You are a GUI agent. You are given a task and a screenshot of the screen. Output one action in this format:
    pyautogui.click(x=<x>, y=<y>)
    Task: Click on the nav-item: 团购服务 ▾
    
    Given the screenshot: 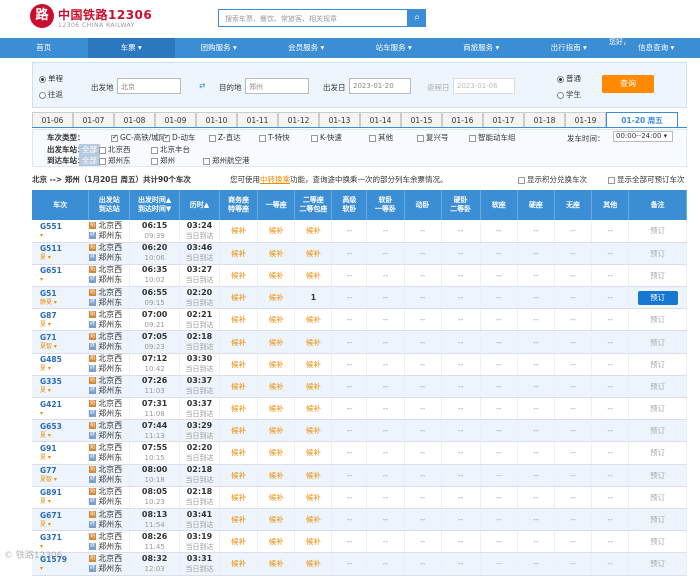 What is the action you would take?
    pyautogui.click(x=219, y=48)
    